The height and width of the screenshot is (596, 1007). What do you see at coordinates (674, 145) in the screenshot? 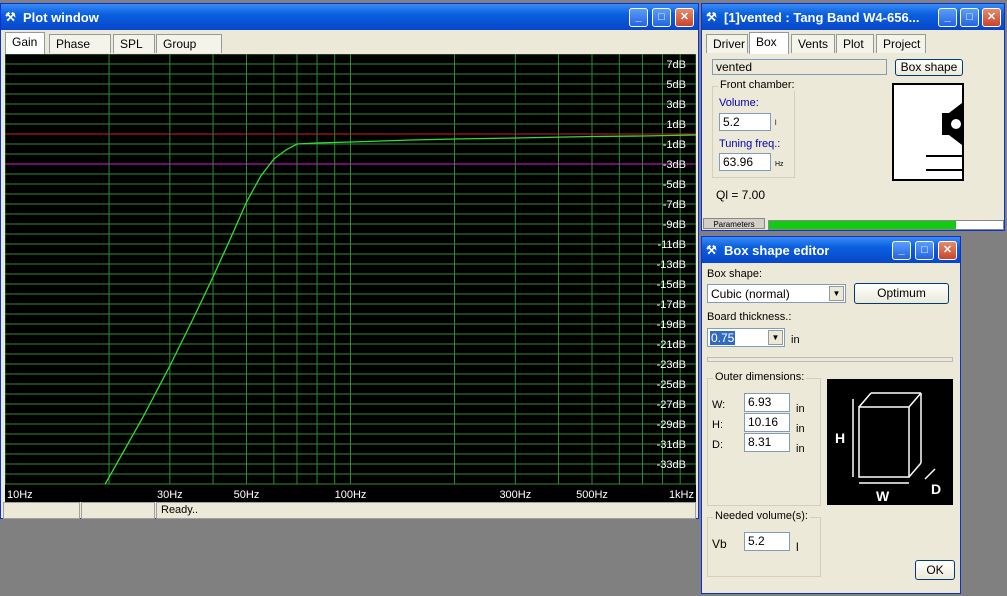
I see `y-tick-label: -1dB` at bounding box center [674, 145].